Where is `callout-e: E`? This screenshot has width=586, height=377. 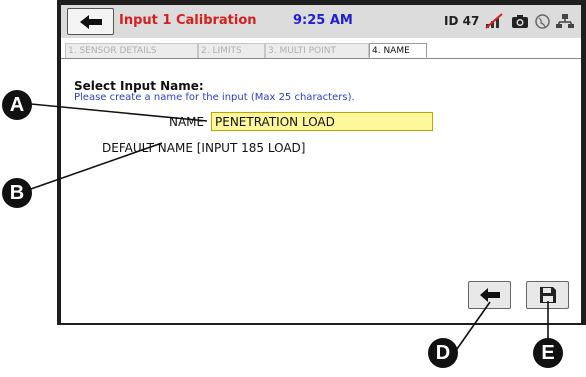
callout-e: E is located at coordinates (548, 353).